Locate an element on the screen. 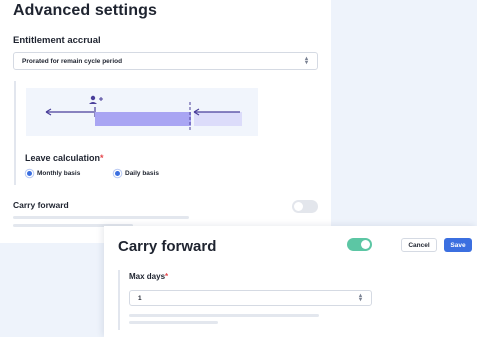  prorated-bar is located at coordinates (143, 119).